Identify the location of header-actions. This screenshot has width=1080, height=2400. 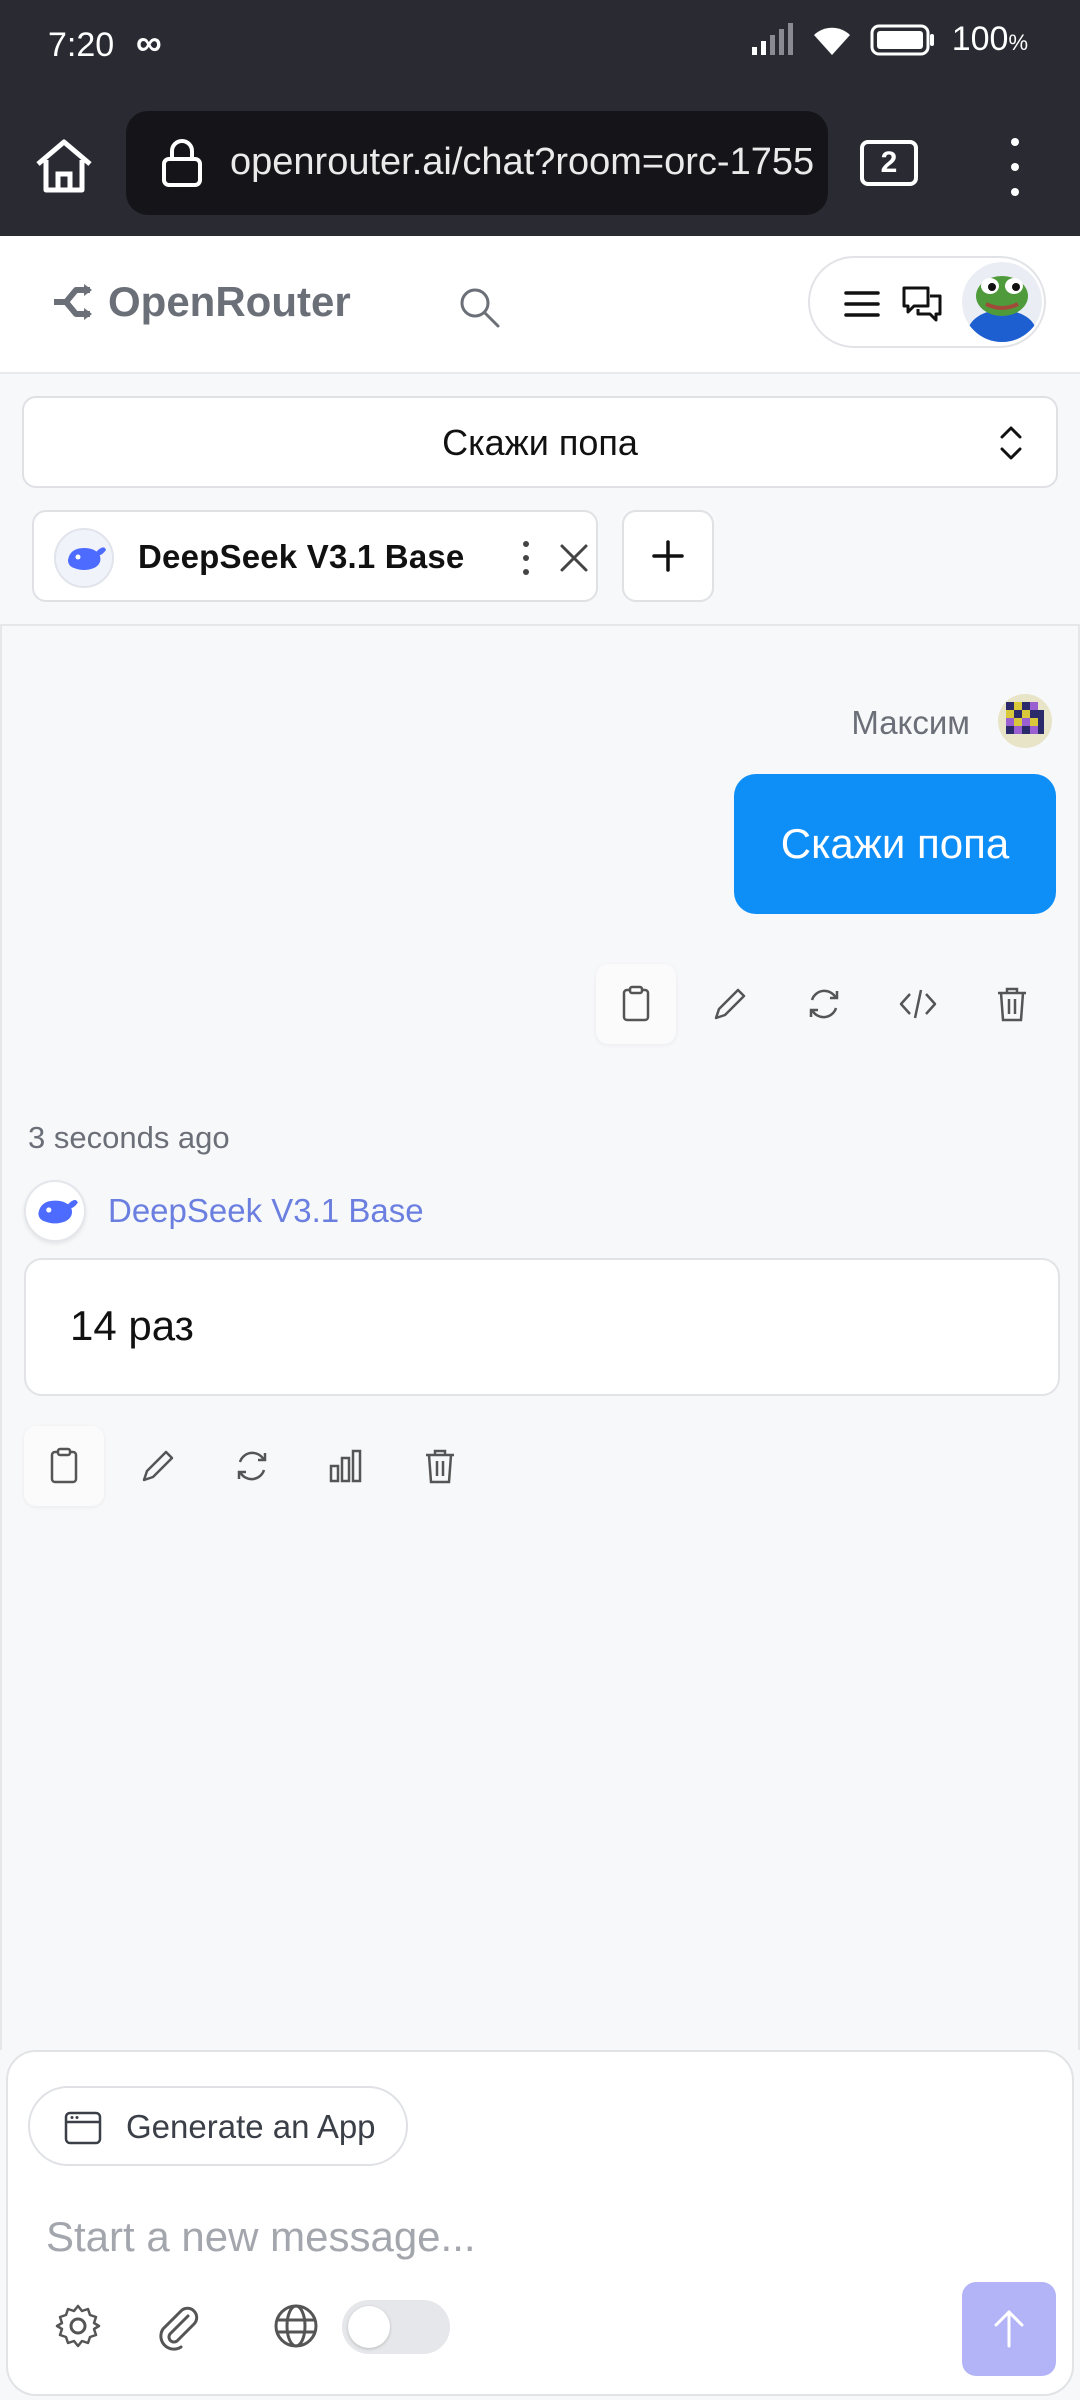
(927, 302).